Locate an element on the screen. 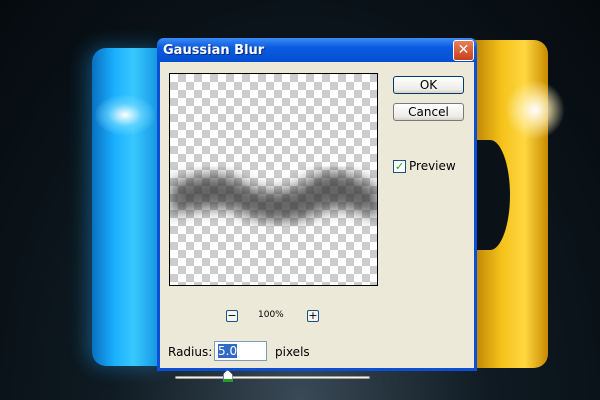 This screenshot has width=600, height=400. zoom-level: 100% is located at coordinates (271, 315).